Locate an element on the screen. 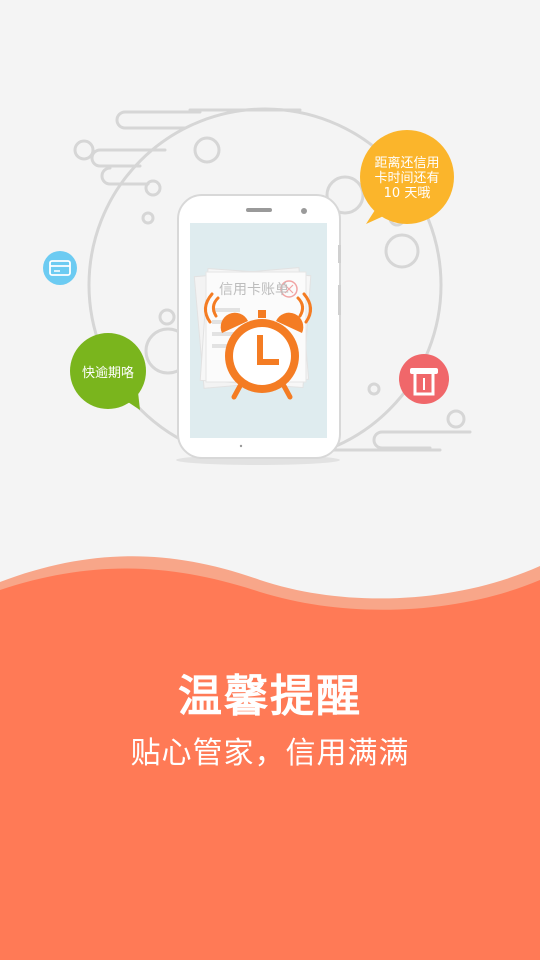 The width and height of the screenshot is (540, 960). reminder-line-3: 10 天哦 is located at coordinates (407, 193).